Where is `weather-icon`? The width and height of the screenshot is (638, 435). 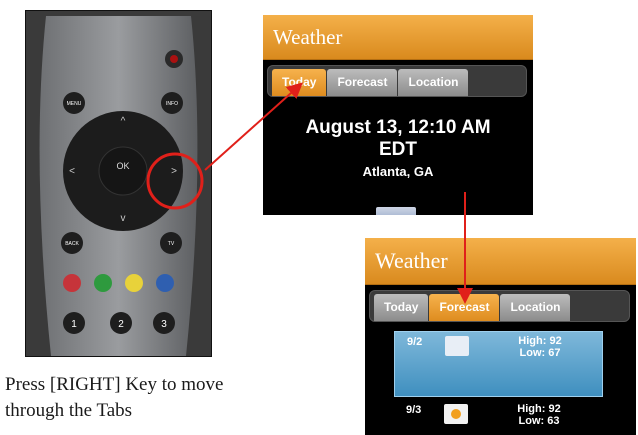 weather-icon is located at coordinates (396, 211).